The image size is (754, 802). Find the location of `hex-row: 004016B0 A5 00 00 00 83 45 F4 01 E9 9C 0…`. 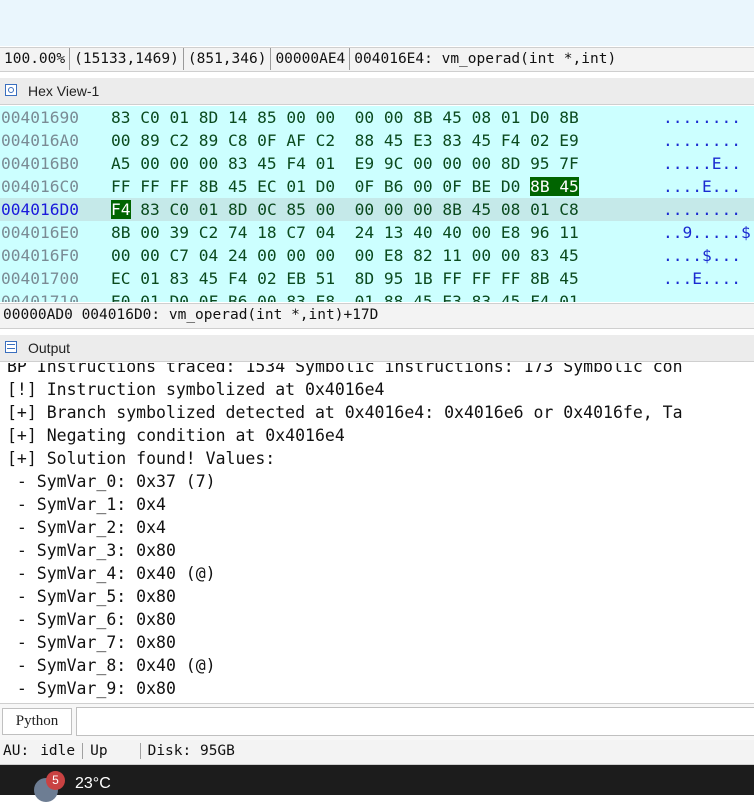

hex-row: 004016B0 A5 00 00 00 83 45 F4 01 E9 9C 0… is located at coordinates (377, 163).